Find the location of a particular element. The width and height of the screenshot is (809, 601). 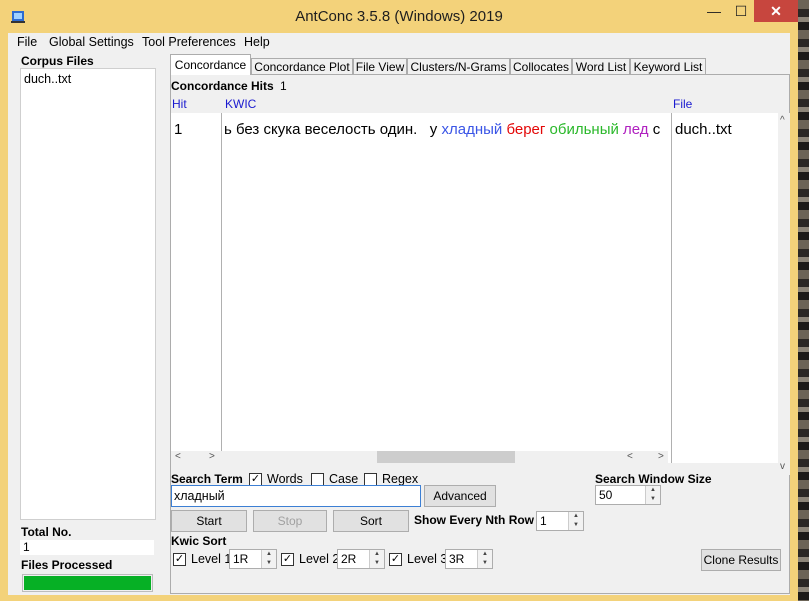

level3-value: 3R is located at coordinates (457, 559).